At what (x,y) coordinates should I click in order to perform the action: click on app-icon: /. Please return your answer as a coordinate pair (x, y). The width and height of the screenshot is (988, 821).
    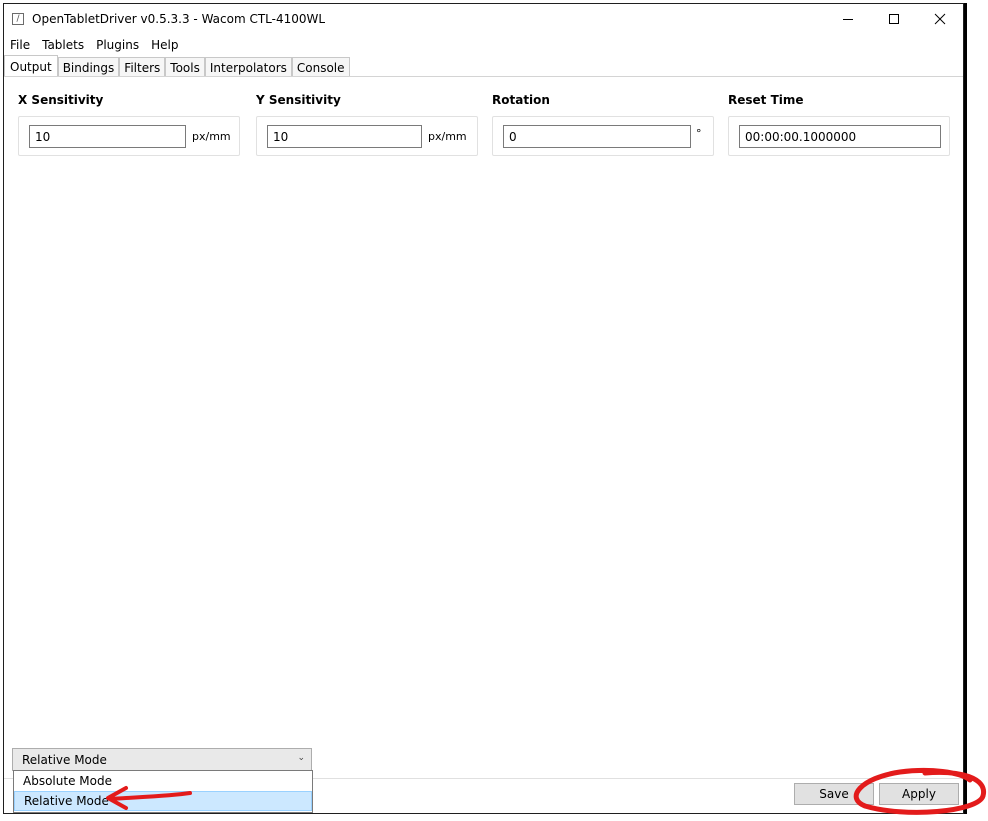
    Looking at the image, I should click on (18, 19).